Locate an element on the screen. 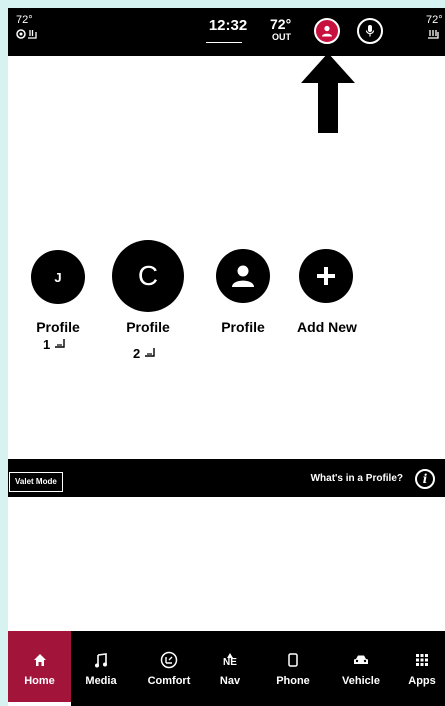 This screenshot has width=445, height=706. valet-mode-button: Valet Mode is located at coordinates (36, 482).